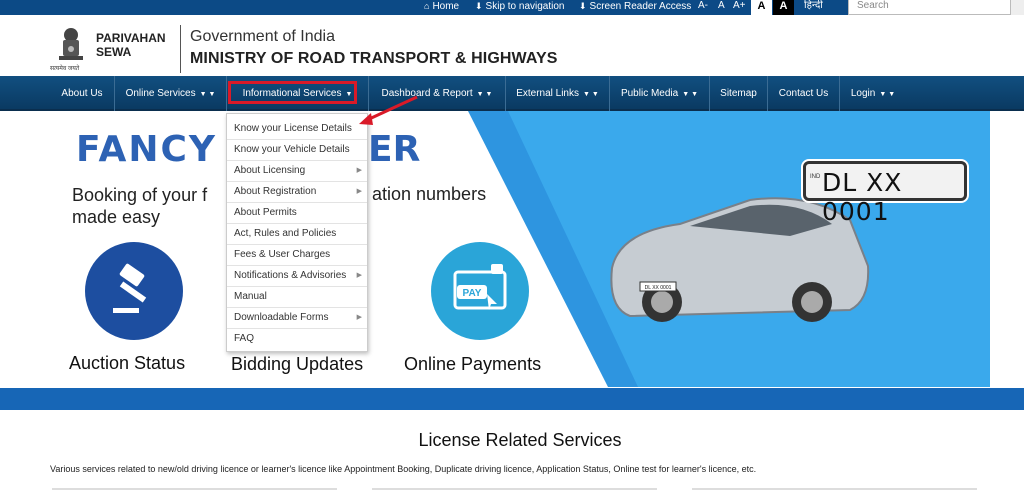 Image resolution: width=1024 pixels, height=490 pixels. What do you see at coordinates (139, 206) in the screenshot?
I see `hero-subtitle-left: Booking of your f made easy` at bounding box center [139, 206].